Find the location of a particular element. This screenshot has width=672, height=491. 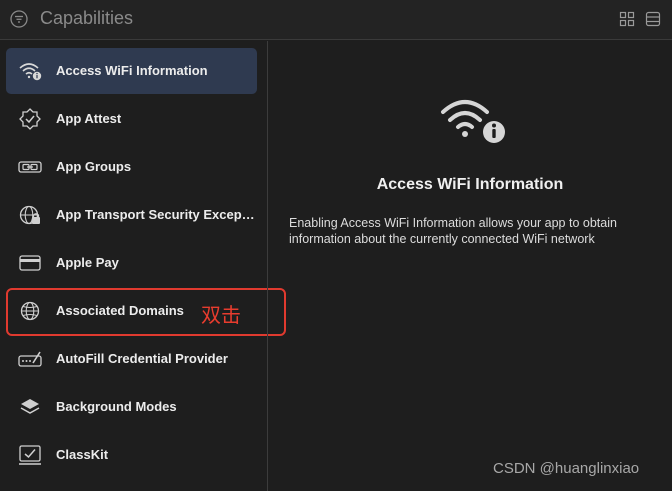

watermark: CSDN @huanglinxiao is located at coordinates (566, 468).